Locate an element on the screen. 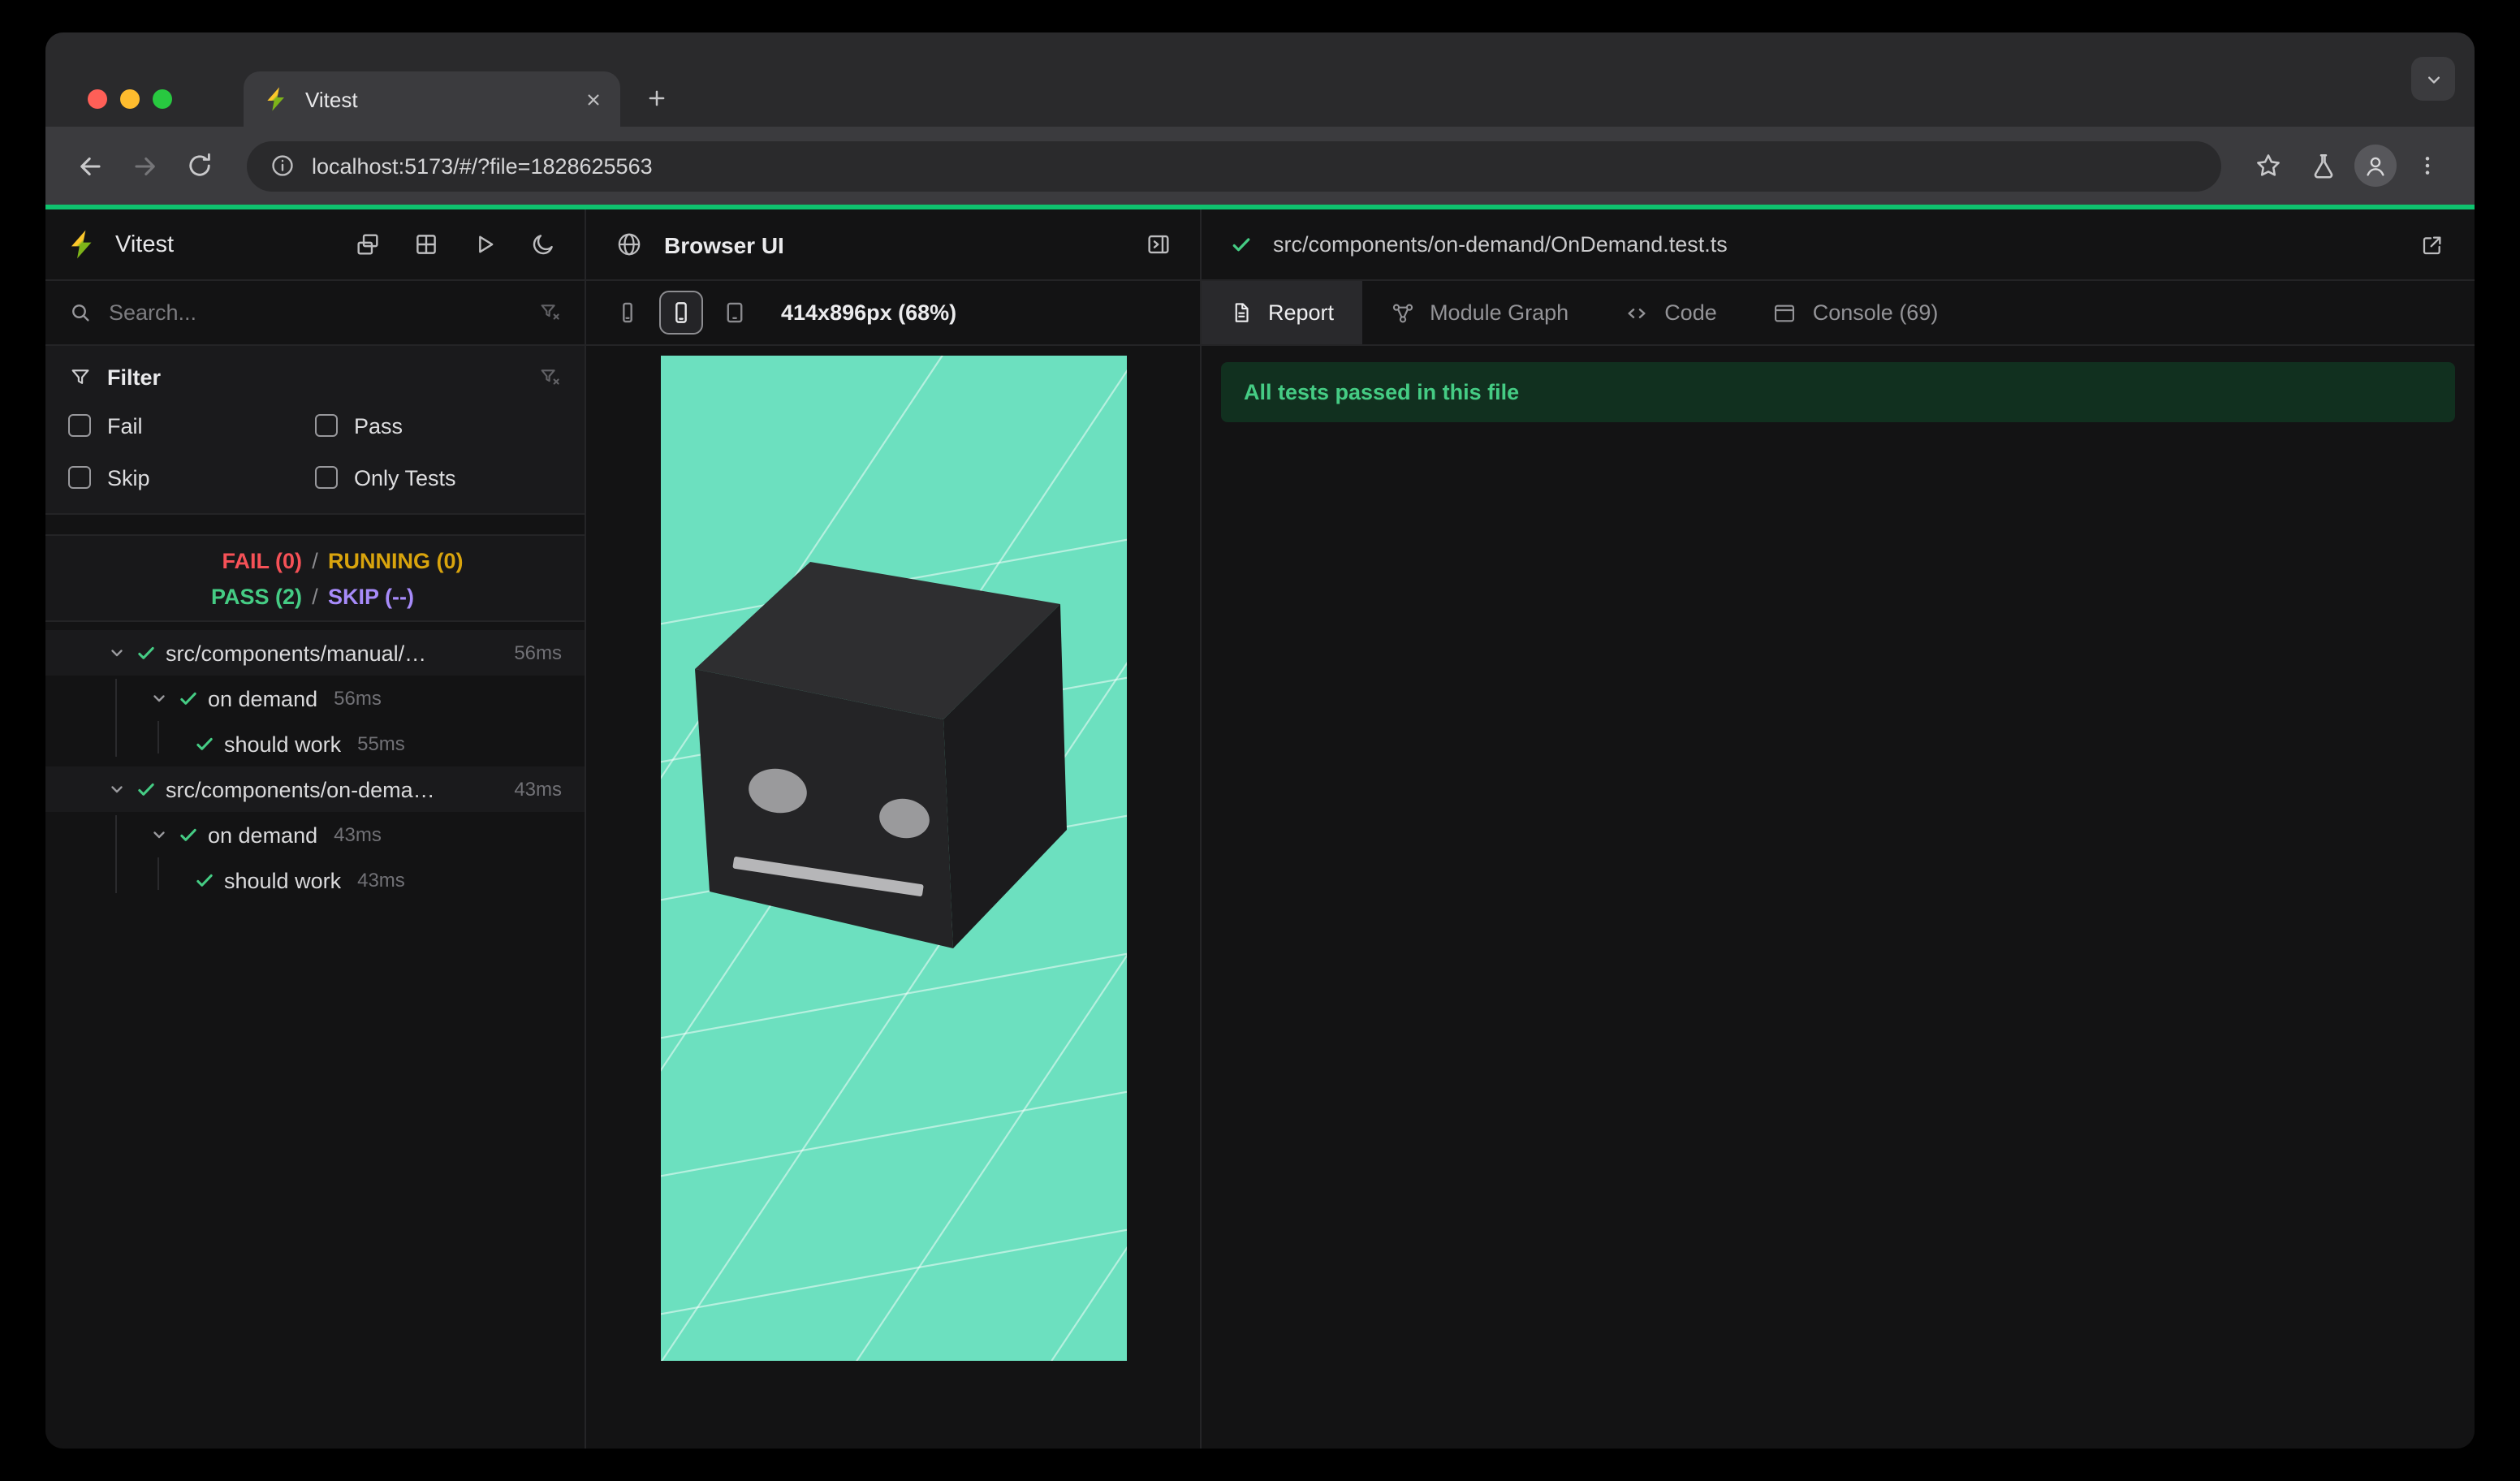 This screenshot has height=1481, width=2520. tab-code: Code is located at coordinates (1670, 313).